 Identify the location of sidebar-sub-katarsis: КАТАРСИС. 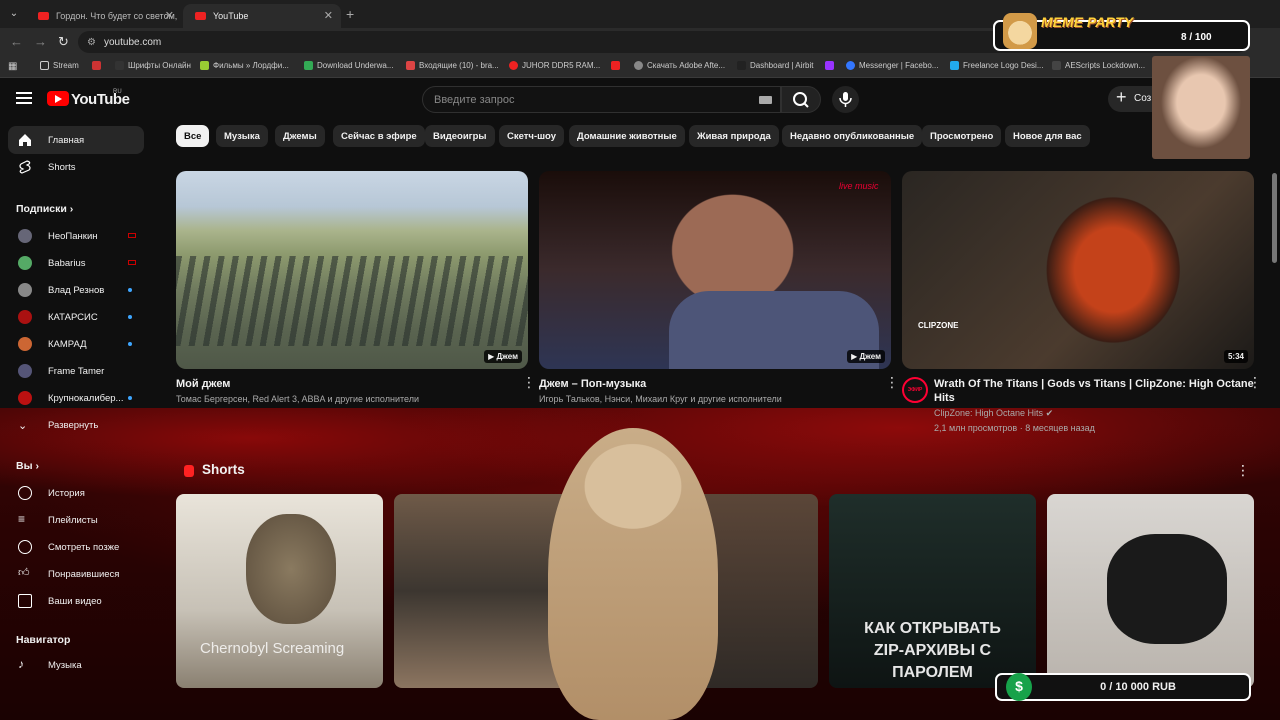
(76, 317).